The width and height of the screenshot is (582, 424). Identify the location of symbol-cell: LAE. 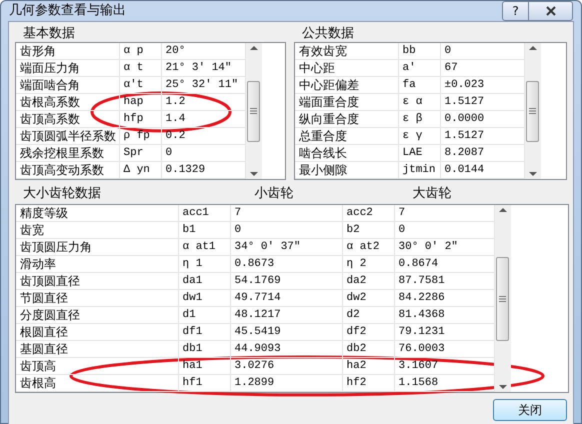
(419, 153).